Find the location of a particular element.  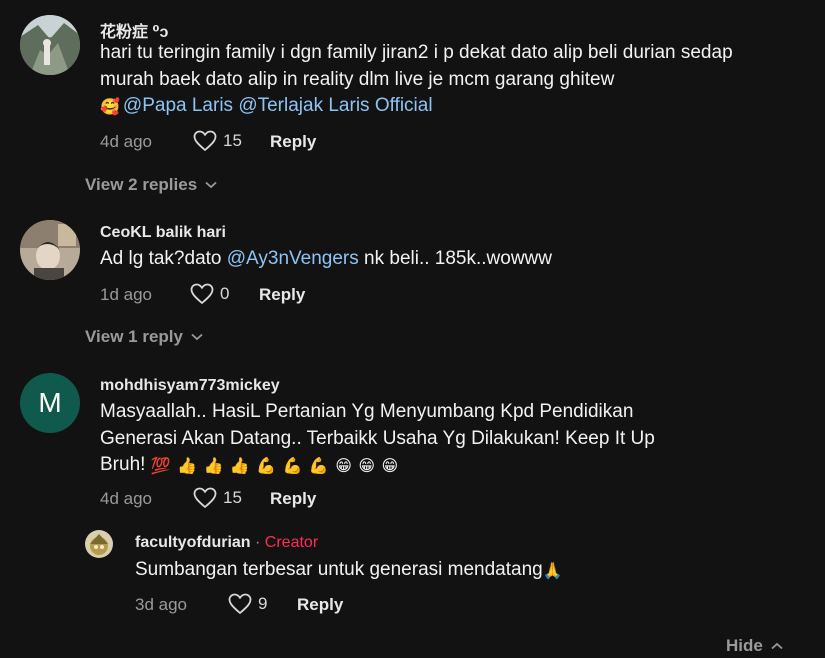

like-button: 0 is located at coordinates (209, 294).